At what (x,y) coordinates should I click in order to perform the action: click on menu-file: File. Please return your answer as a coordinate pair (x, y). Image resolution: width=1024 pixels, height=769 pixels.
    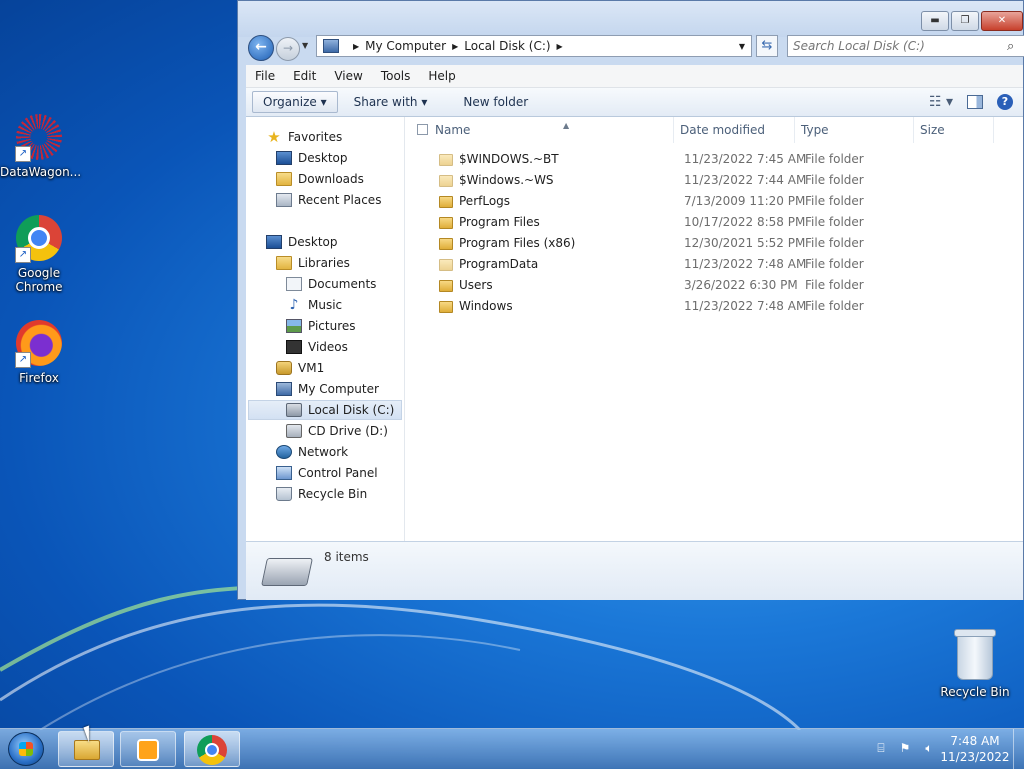
    Looking at the image, I should click on (265, 76).